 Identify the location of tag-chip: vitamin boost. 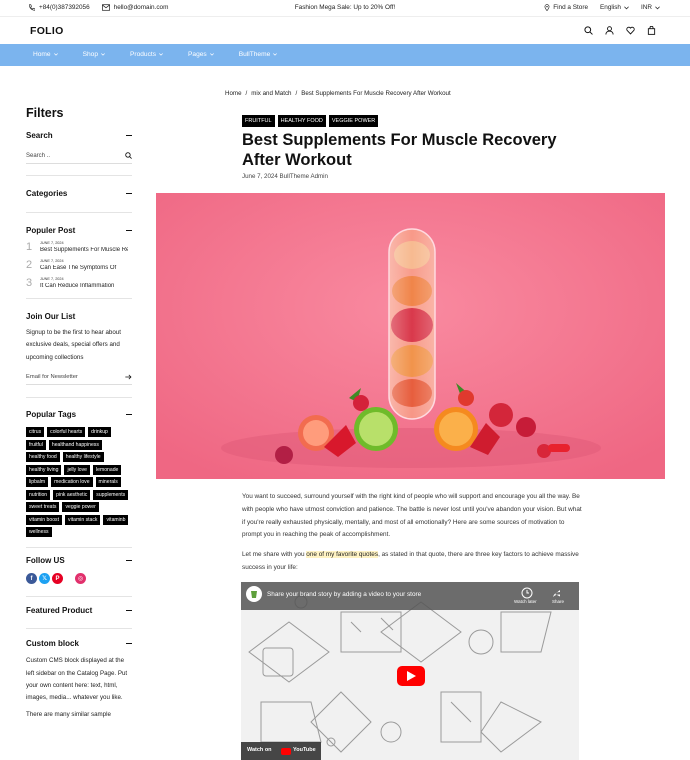
(44, 519).